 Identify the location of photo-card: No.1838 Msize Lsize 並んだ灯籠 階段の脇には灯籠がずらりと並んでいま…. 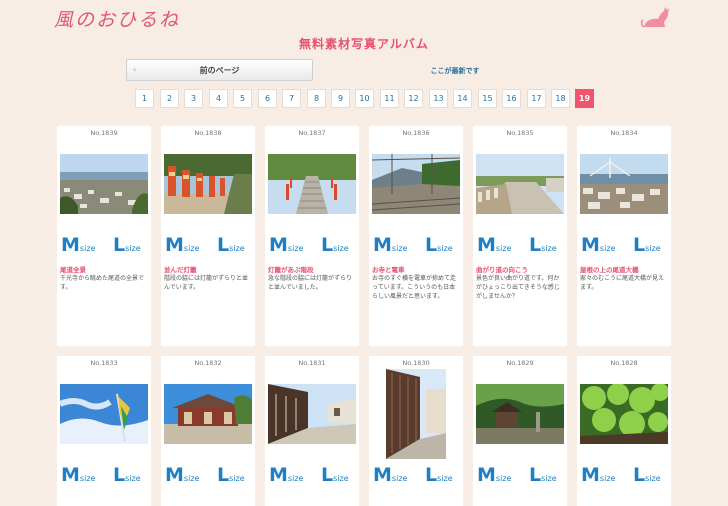
(208, 236).